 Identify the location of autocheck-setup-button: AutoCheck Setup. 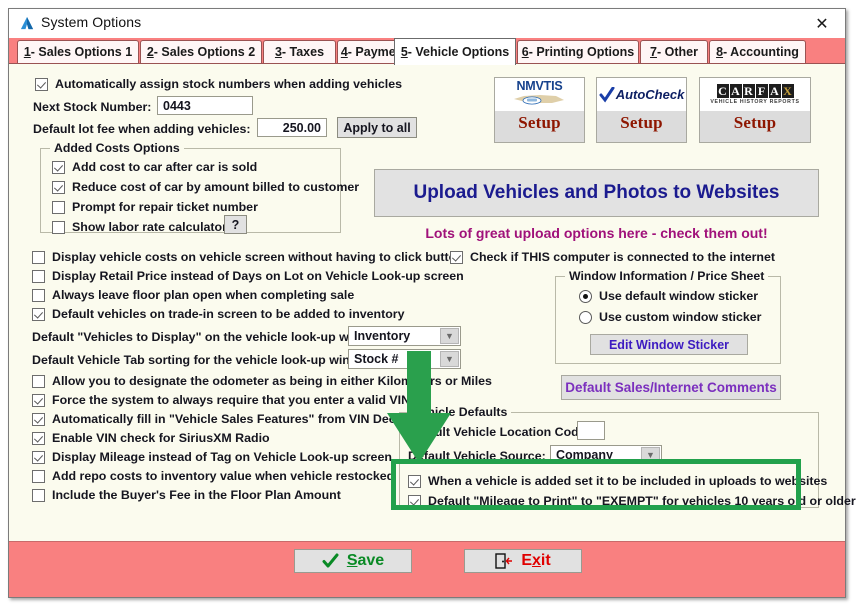
(641, 110).